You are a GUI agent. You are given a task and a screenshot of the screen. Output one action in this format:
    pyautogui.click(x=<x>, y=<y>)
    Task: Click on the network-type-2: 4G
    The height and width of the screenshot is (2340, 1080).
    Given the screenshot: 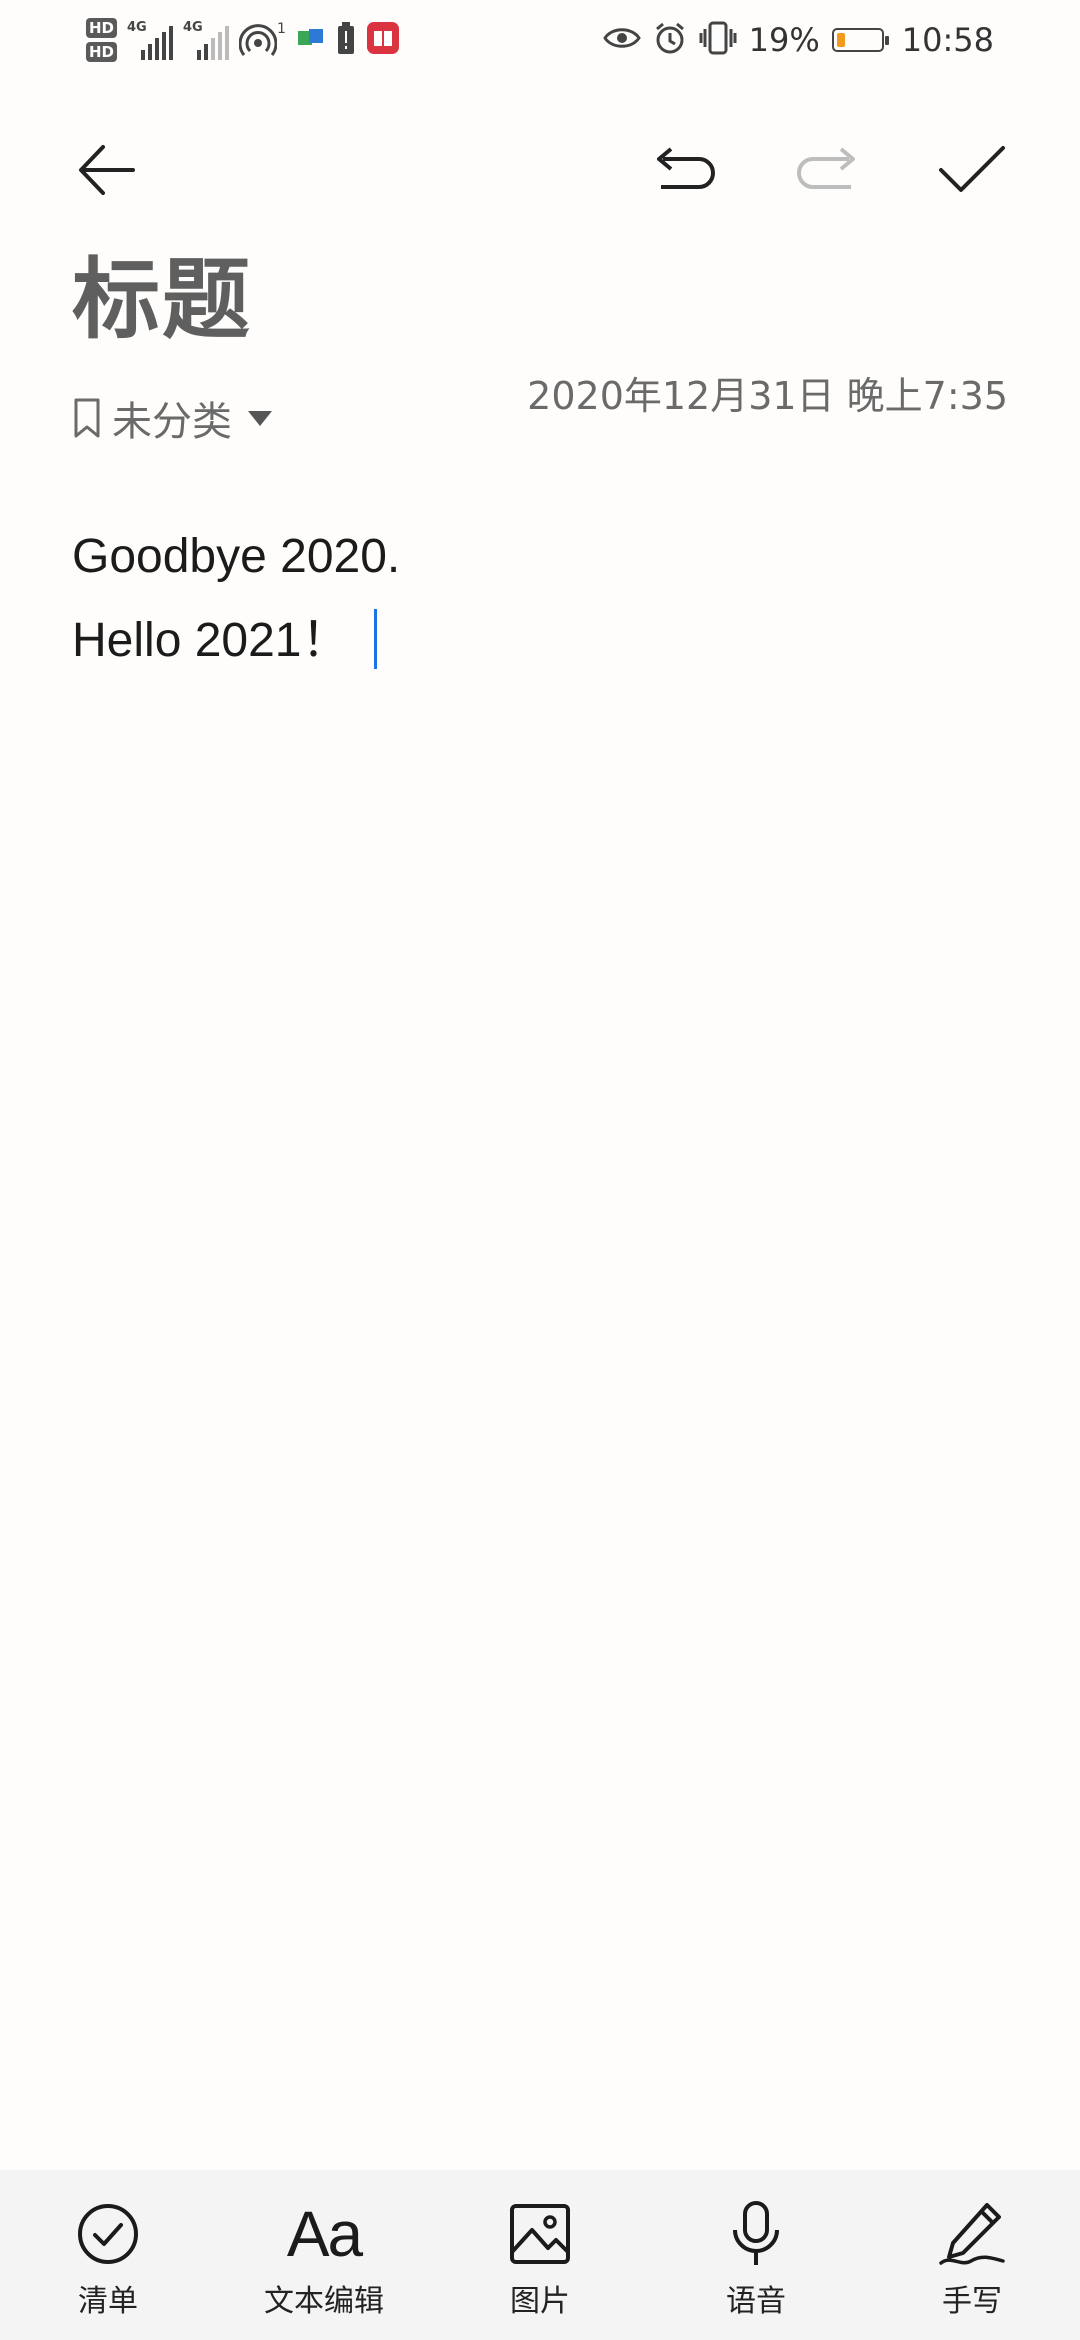 What is the action you would take?
    pyautogui.click(x=193, y=27)
    